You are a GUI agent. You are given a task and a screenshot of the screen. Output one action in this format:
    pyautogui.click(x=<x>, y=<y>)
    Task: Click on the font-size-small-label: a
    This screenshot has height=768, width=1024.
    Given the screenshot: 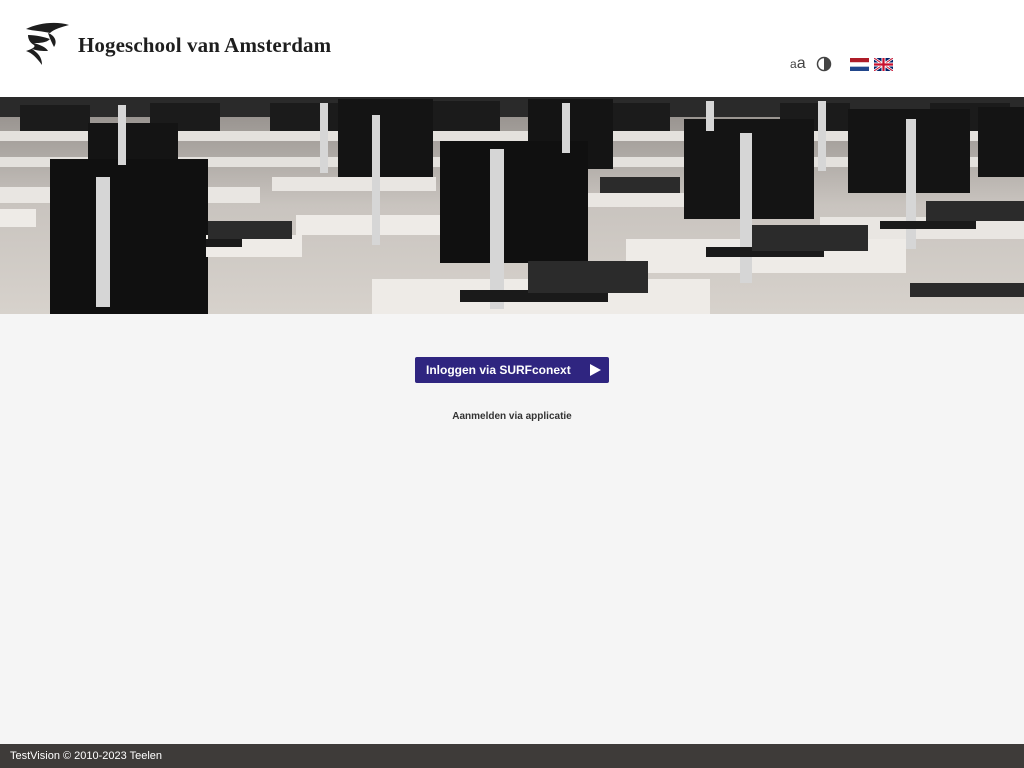 What is the action you would take?
    pyautogui.click(x=793, y=64)
    